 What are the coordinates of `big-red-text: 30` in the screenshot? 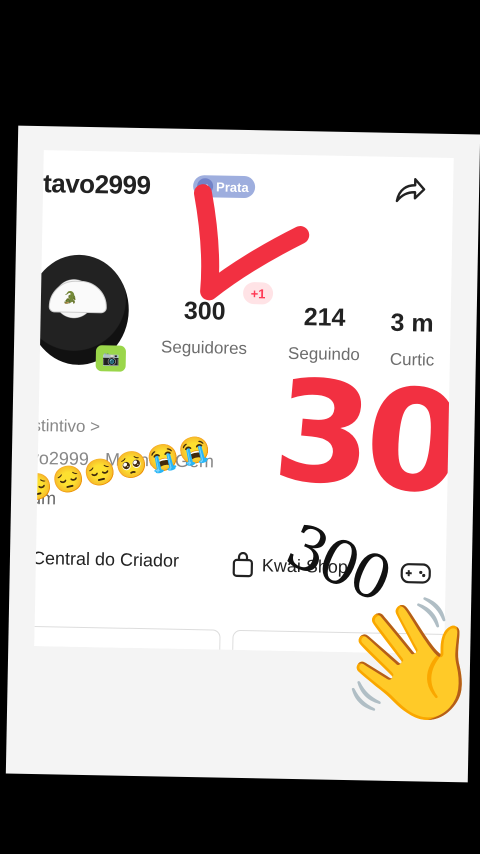 It's located at (360, 438).